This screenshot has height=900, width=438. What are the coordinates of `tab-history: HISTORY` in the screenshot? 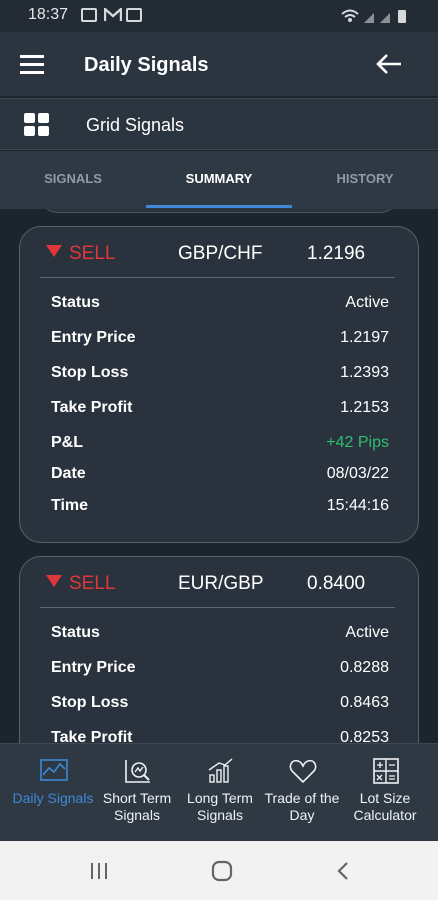 It's located at (365, 178).